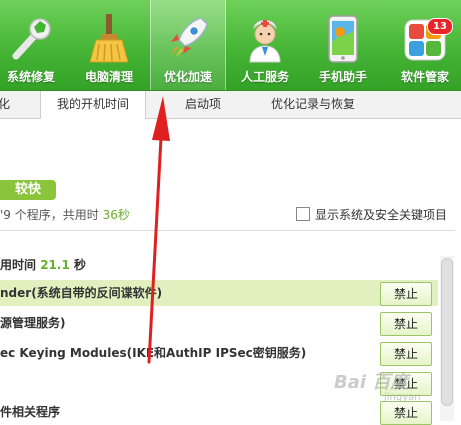 Image resolution: width=461 pixels, height=425 pixels. Describe the element at coordinates (424, 45) in the screenshot. I see `toolbar-software-manager: 软件管家` at that location.